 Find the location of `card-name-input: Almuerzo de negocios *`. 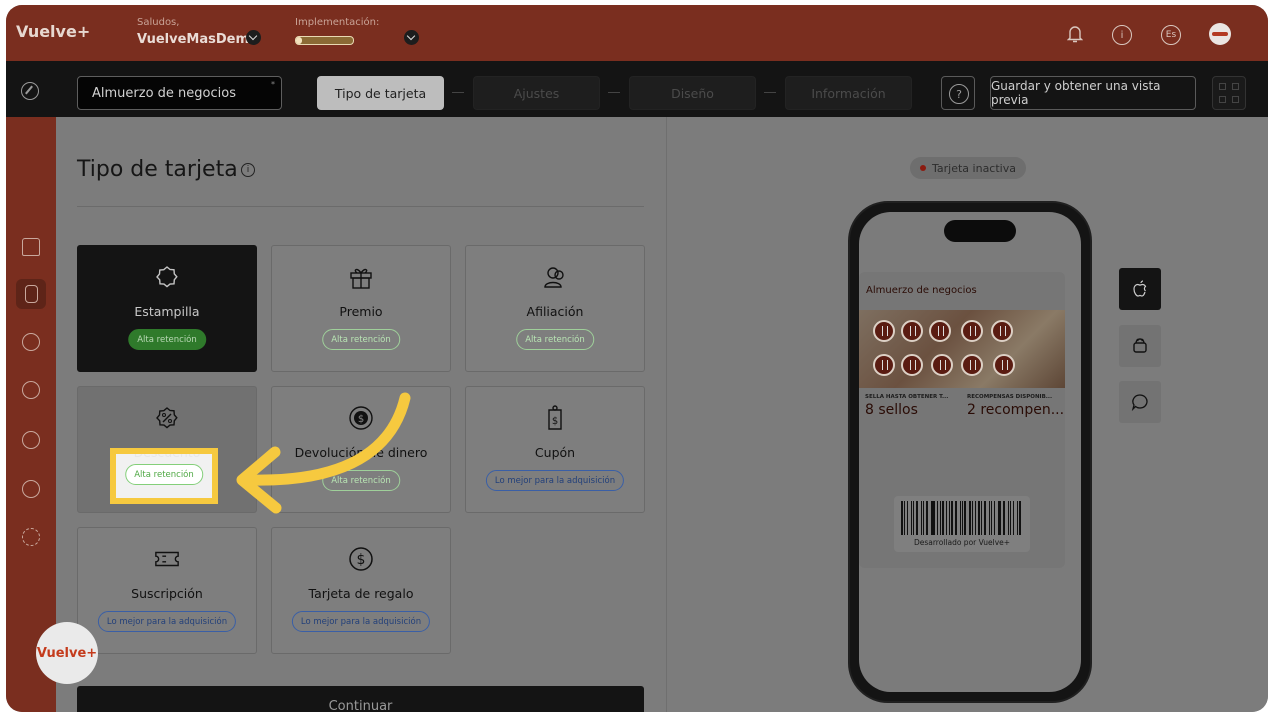

card-name-input: Almuerzo de negocios * is located at coordinates (179, 93).